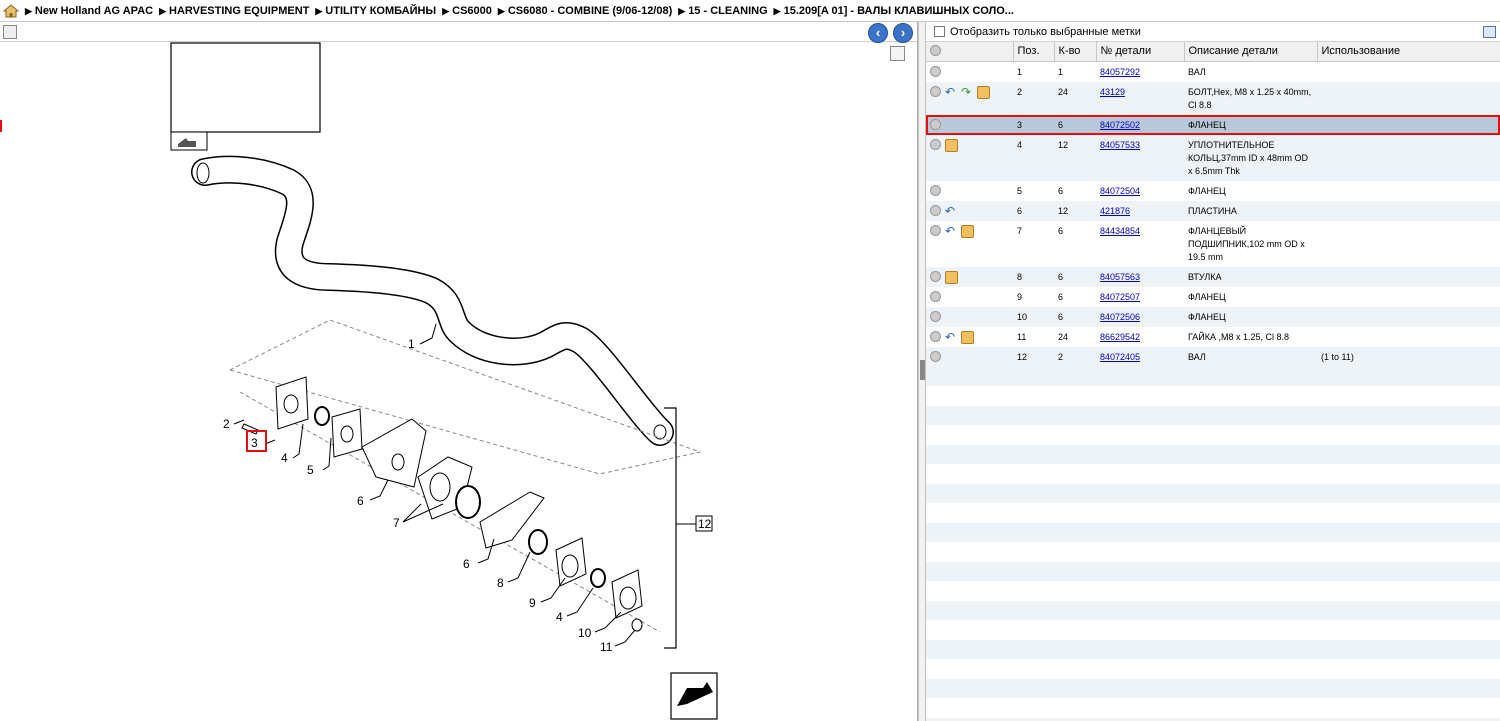  Describe the element at coordinates (1213, 71) in the screenshot. I see `table-row: 1 1 84057292 ВАЛ` at that location.